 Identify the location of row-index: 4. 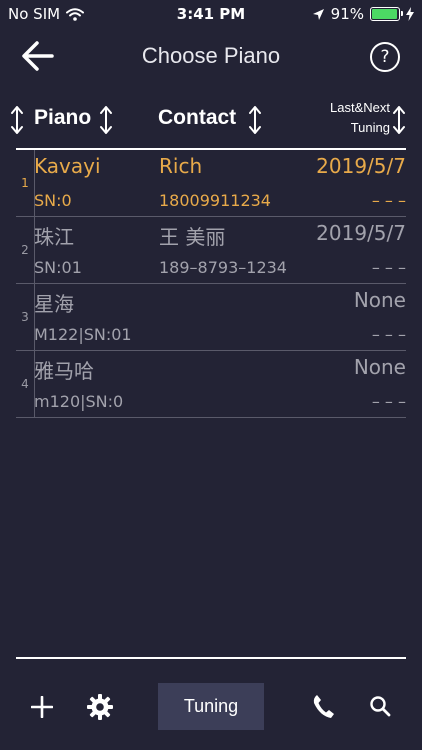
(25, 384).